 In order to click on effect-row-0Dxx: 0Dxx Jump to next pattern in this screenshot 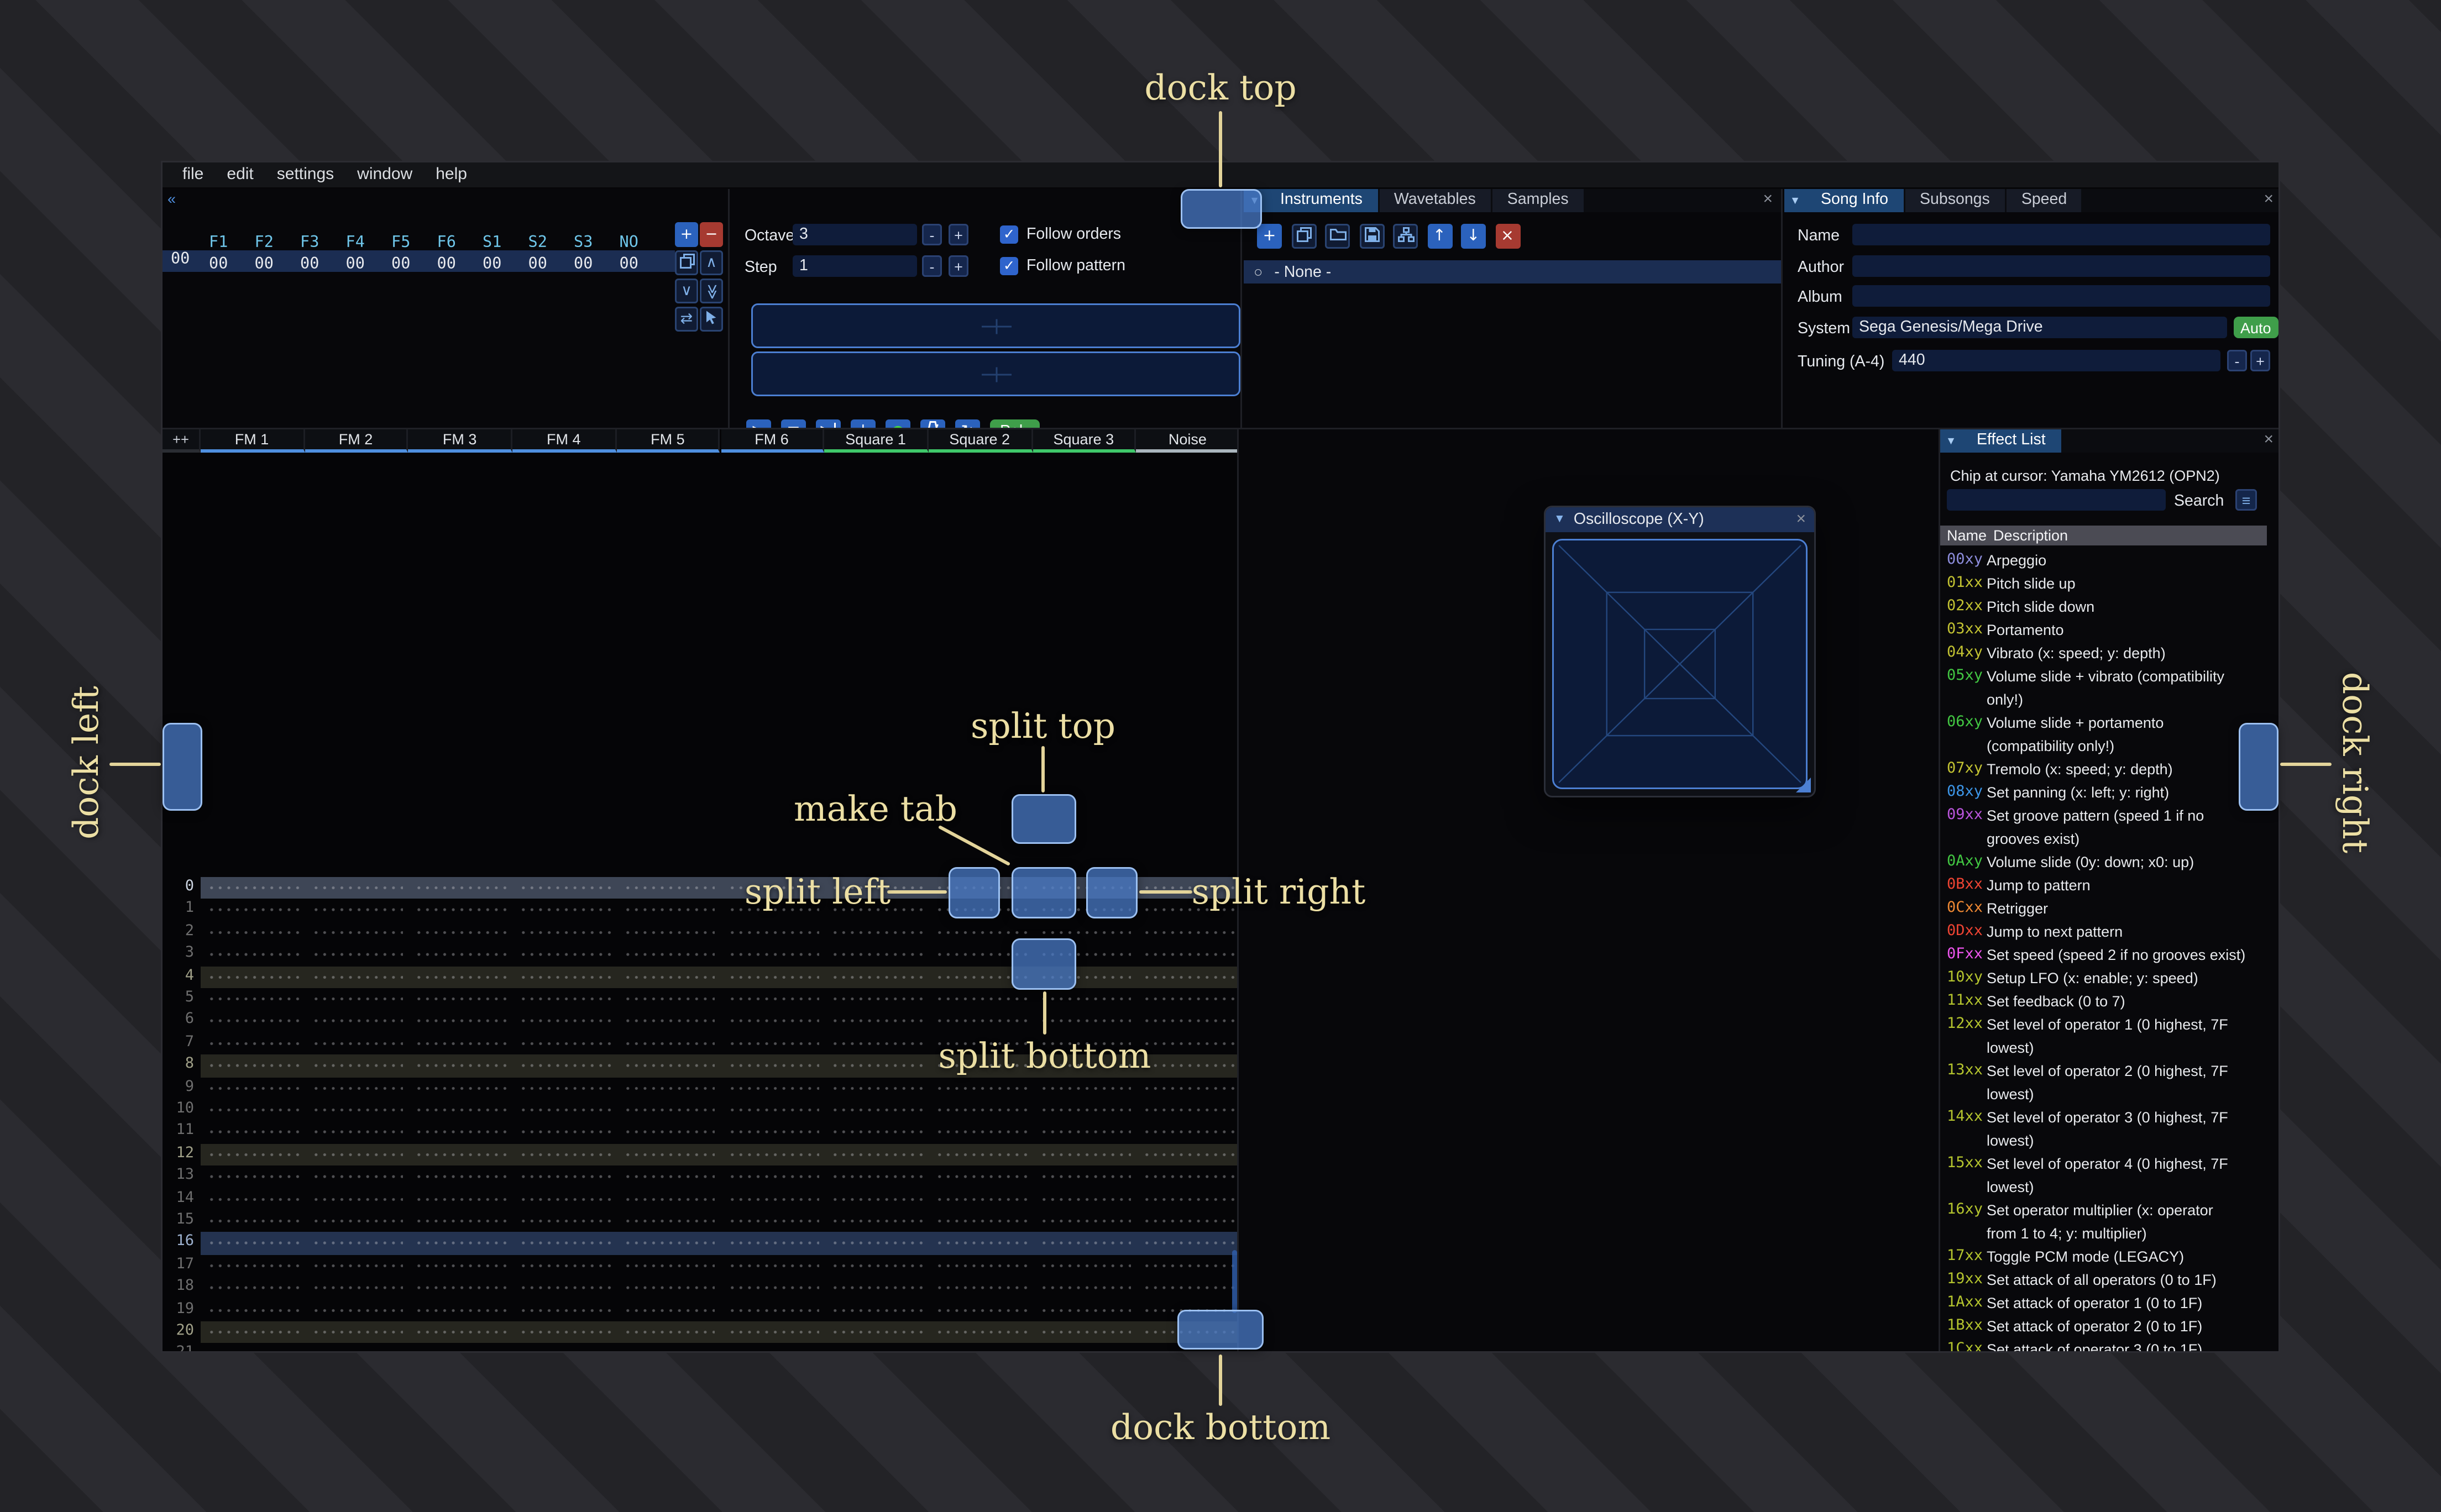, I will do `click(2109, 932)`.